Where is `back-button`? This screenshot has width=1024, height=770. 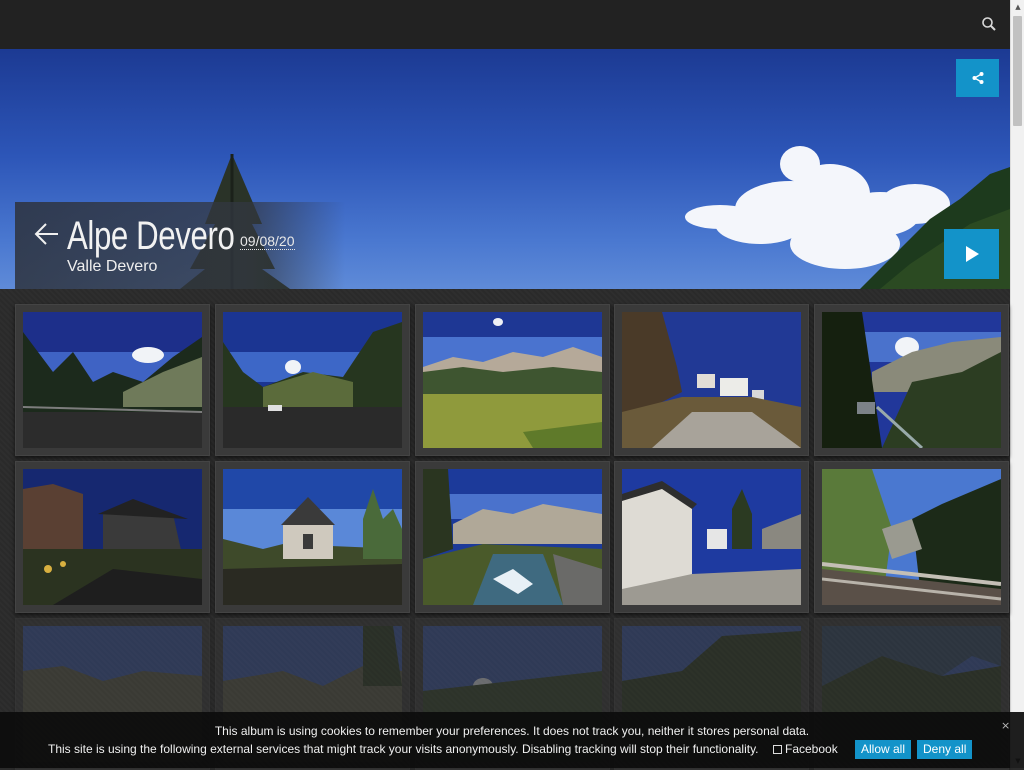
back-button is located at coordinates (47, 234).